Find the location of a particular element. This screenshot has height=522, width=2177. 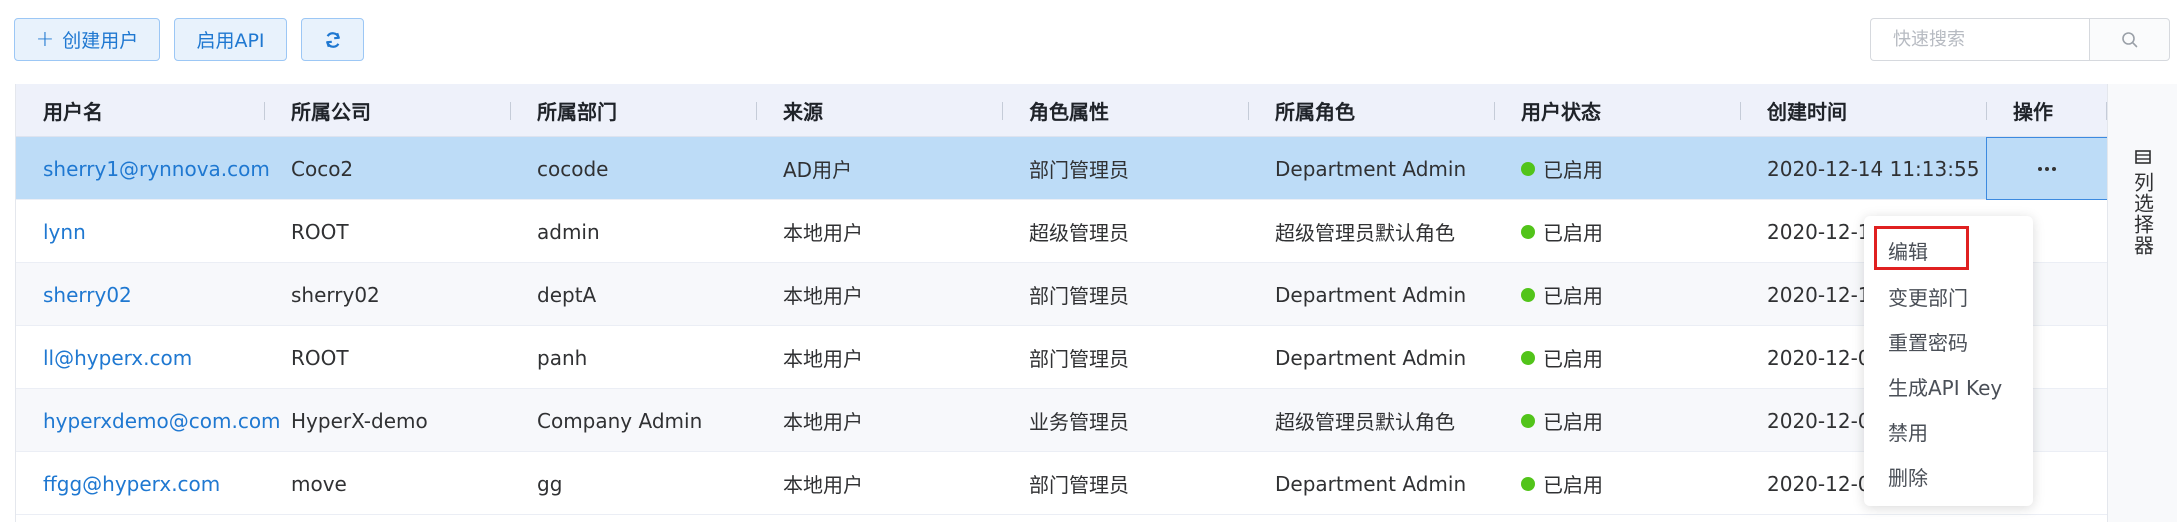

username-link: sherry02 is located at coordinates (87, 294).